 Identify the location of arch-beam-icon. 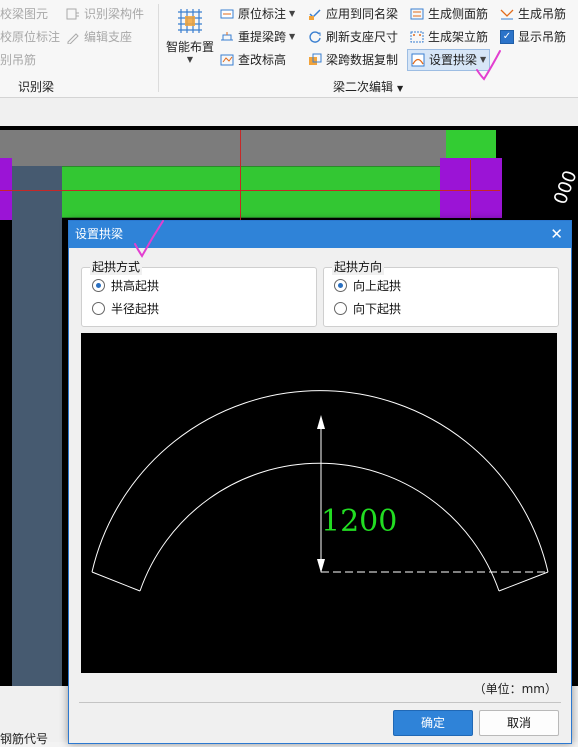
(418, 60).